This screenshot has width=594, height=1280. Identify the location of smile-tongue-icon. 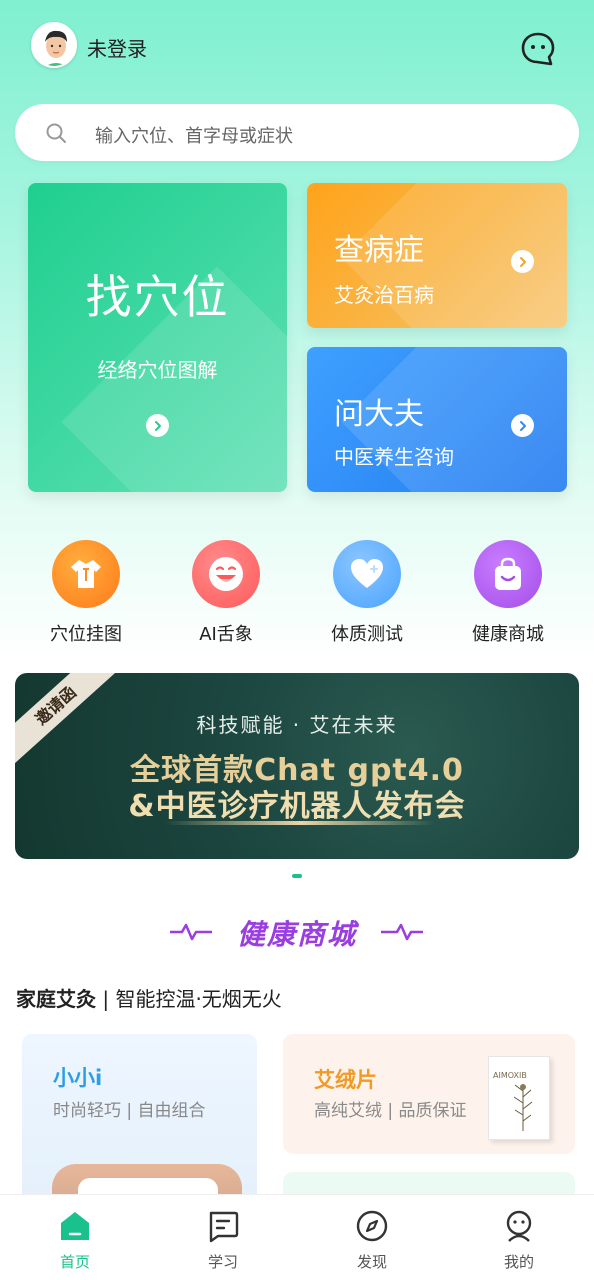
(226, 574).